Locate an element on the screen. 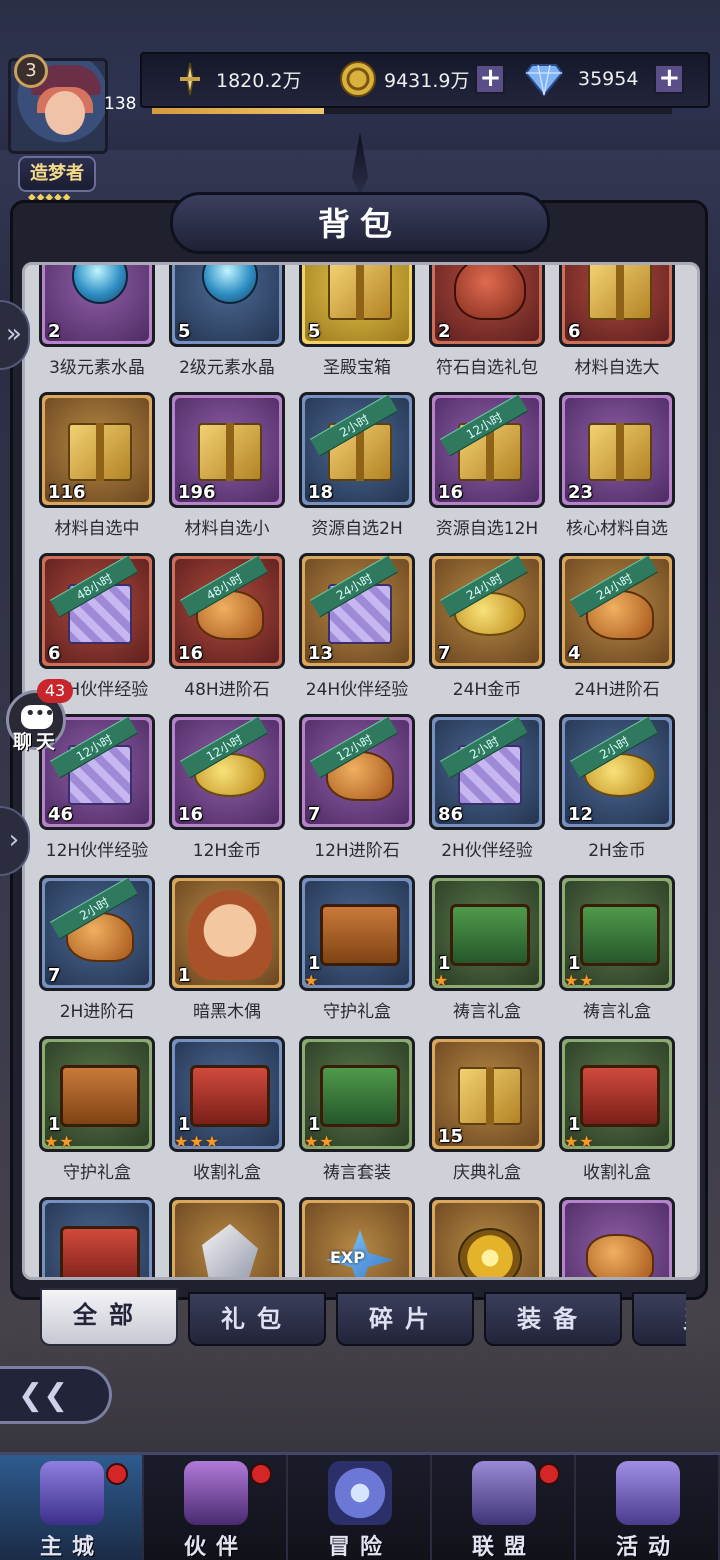 The height and width of the screenshot is (1560, 720). item-cell: 2小时 86 2H伙伴经验 is located at coordinates (491, 794).